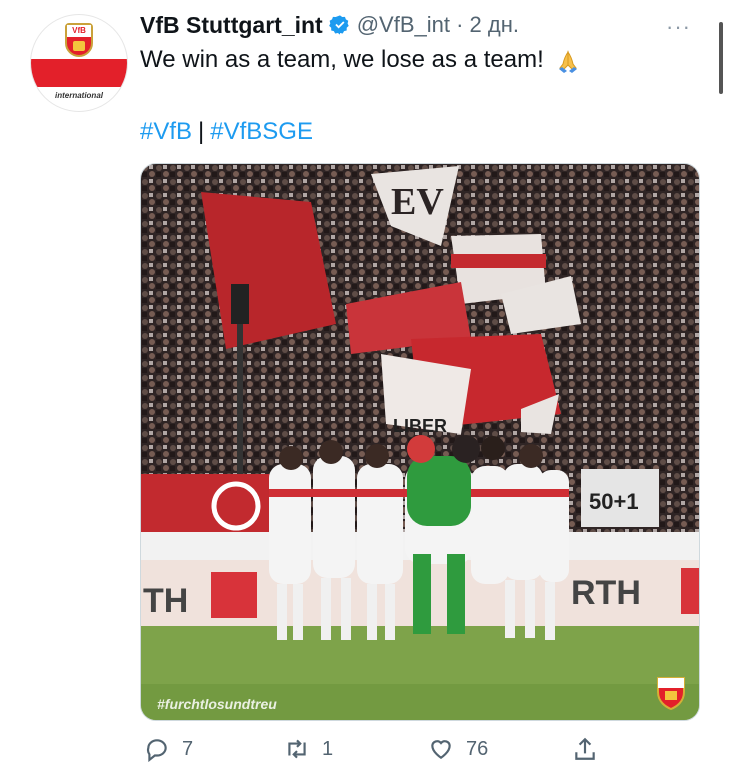 This screenshot has height=772, width=730. What do you see at coordinates (438, 25) in the screenshot?
I see `handle-and-time: @VfB_int · 2 дн.` at bounding box center [438, 25].